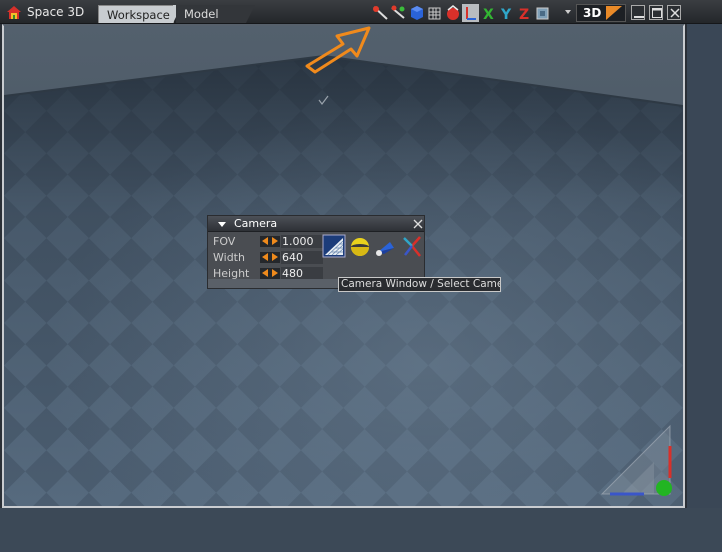 The width and height of the screenshot is (722, 552). I want to click on app-logo-icon, so click(14, 12).